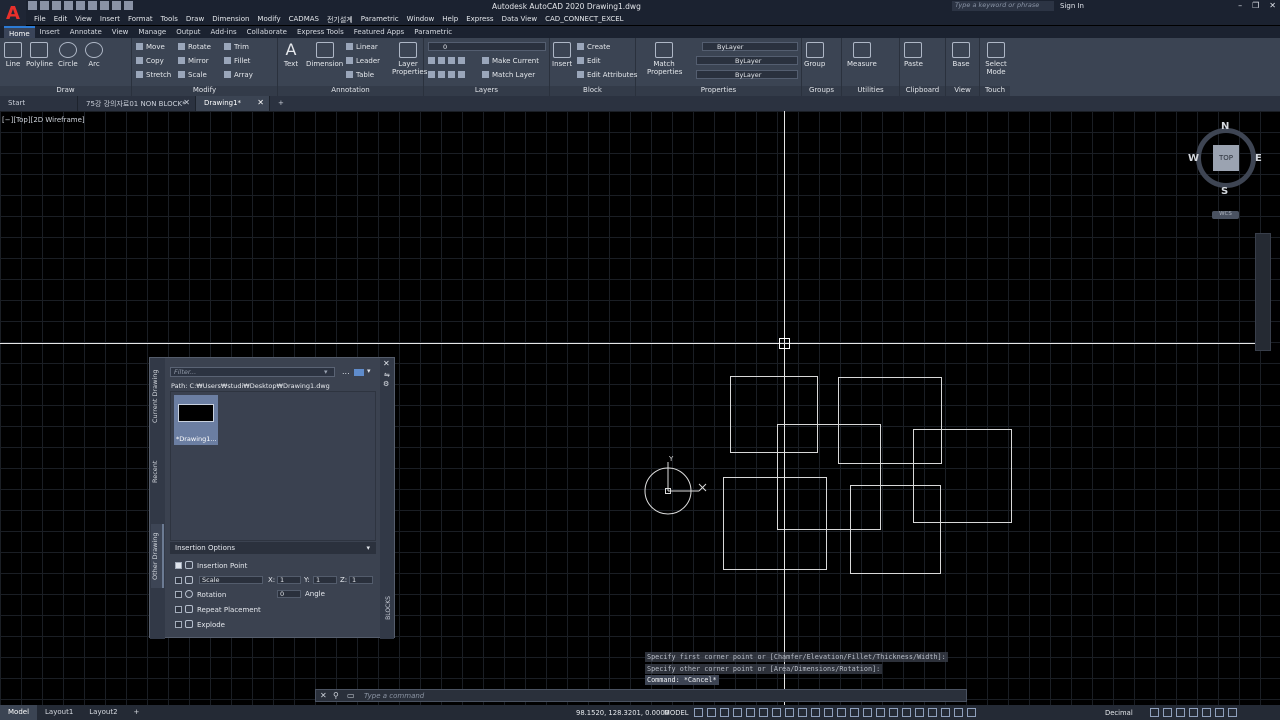  What do you see at coordinates (178, 565) in the screenshot?
I see `insertion-point-checkbox` at bounding box center [178, 565].